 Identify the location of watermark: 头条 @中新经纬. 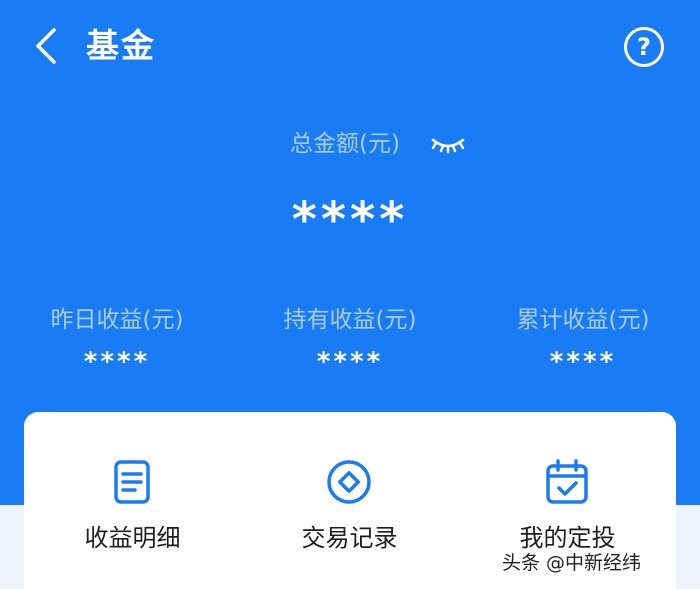
(572, 563).